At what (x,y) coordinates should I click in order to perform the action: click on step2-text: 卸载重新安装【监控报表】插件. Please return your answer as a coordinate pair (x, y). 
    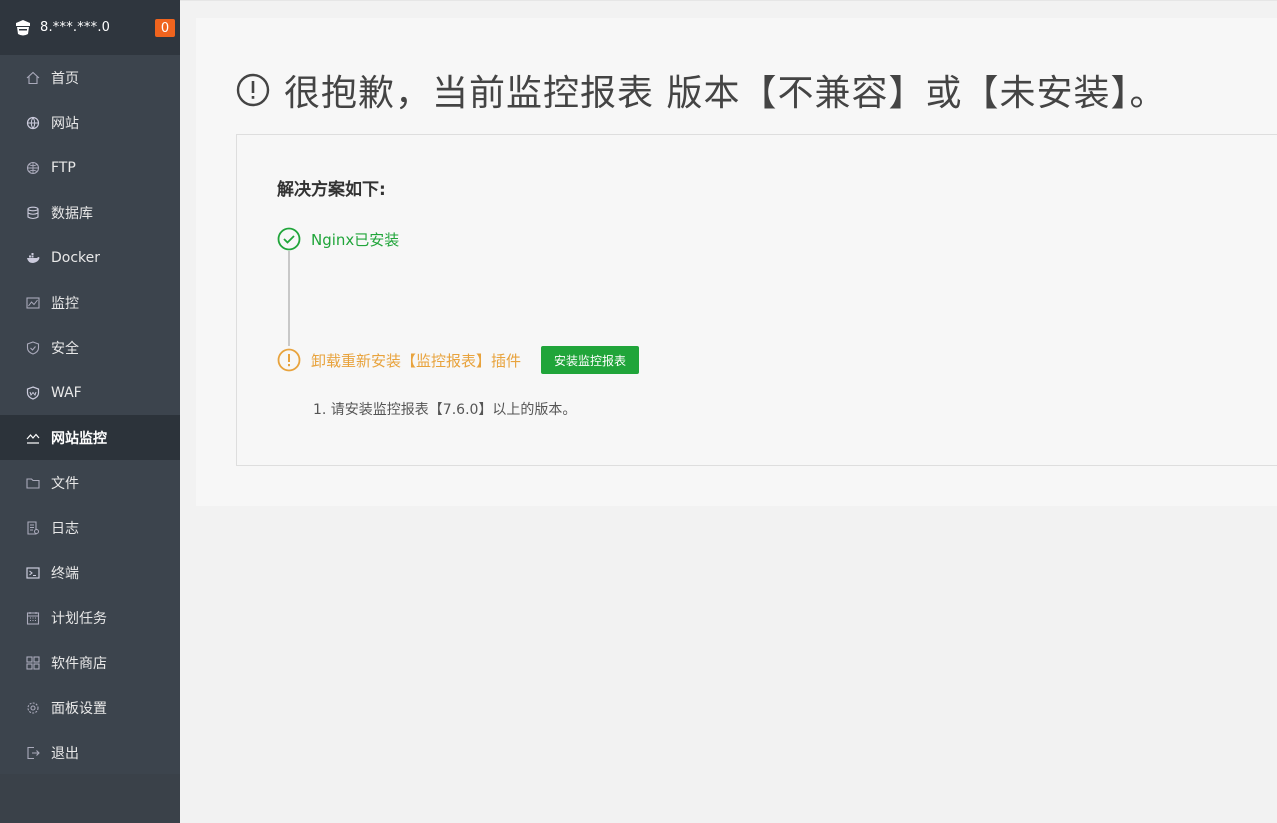
    Looking at the image, I should click on (416, 360).